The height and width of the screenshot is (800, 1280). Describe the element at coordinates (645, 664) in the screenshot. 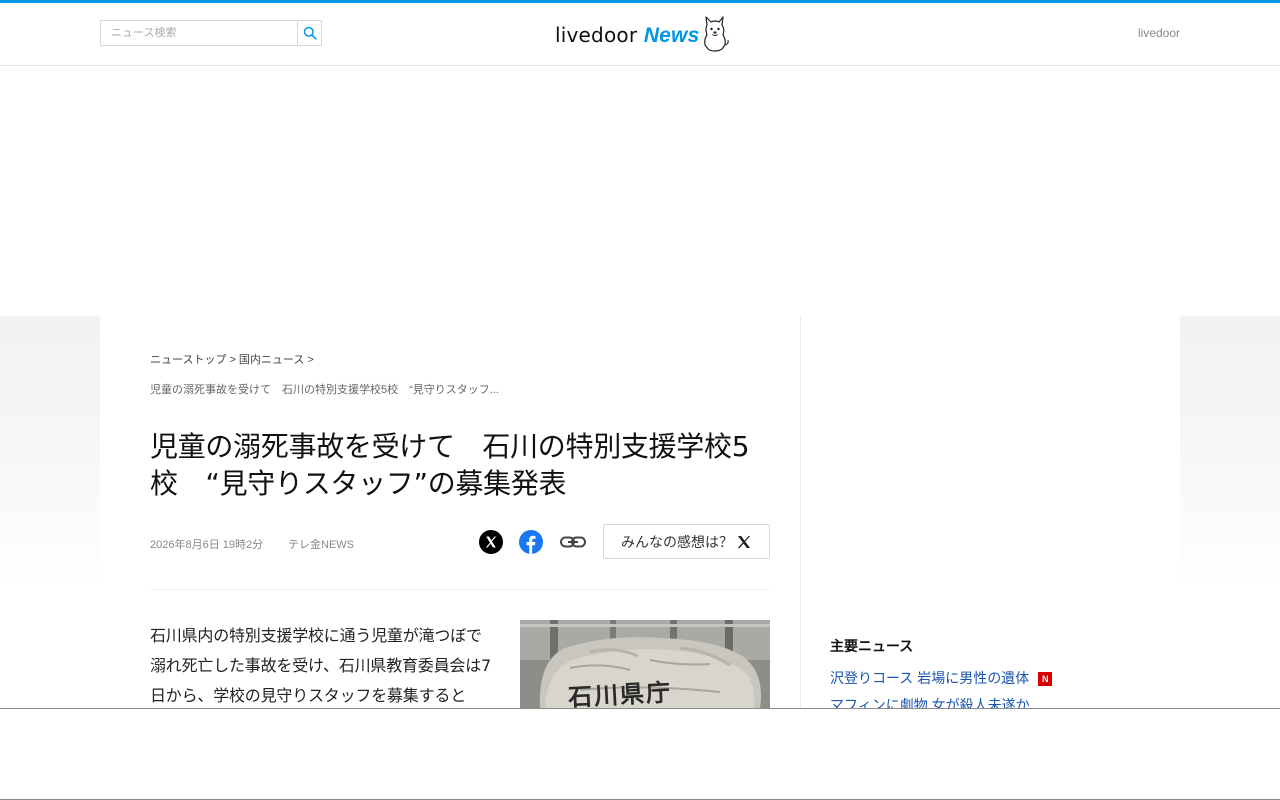

I see `article-image: 石川県庁` at that location.